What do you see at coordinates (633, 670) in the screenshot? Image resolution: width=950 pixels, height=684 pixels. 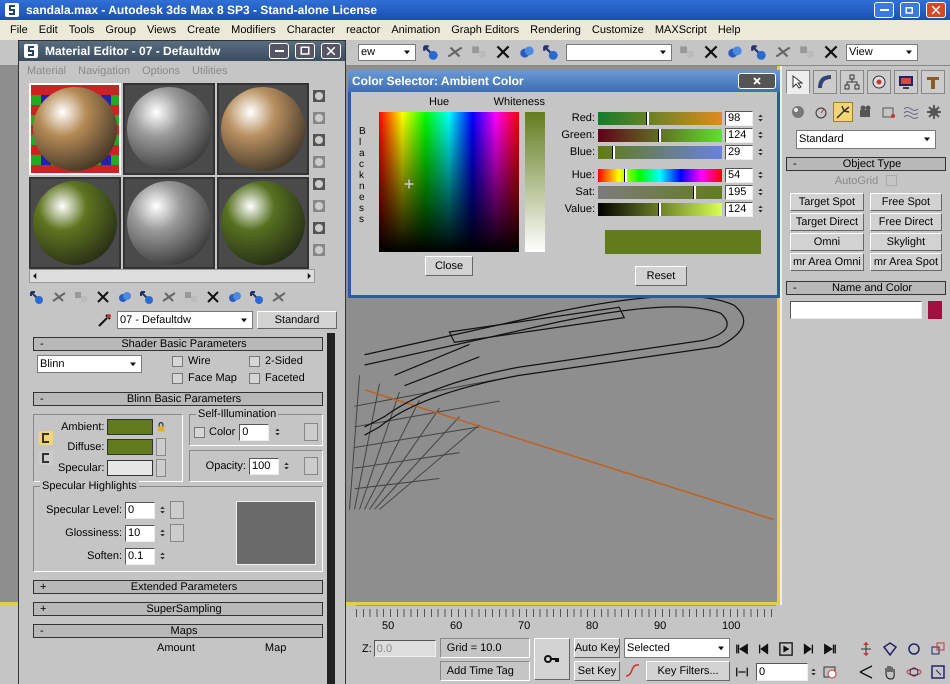 I see `curve-icon` at bounding box center [633, 670].